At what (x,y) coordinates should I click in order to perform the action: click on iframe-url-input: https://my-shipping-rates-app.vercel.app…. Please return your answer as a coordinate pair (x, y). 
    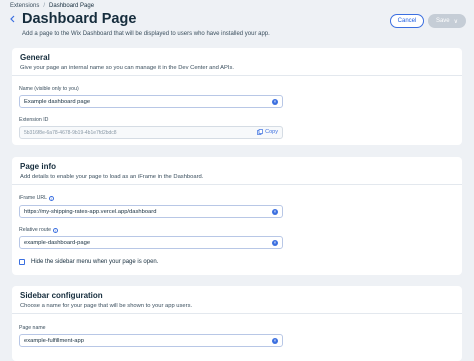
    Looking at the image, I should click on (151, 211).